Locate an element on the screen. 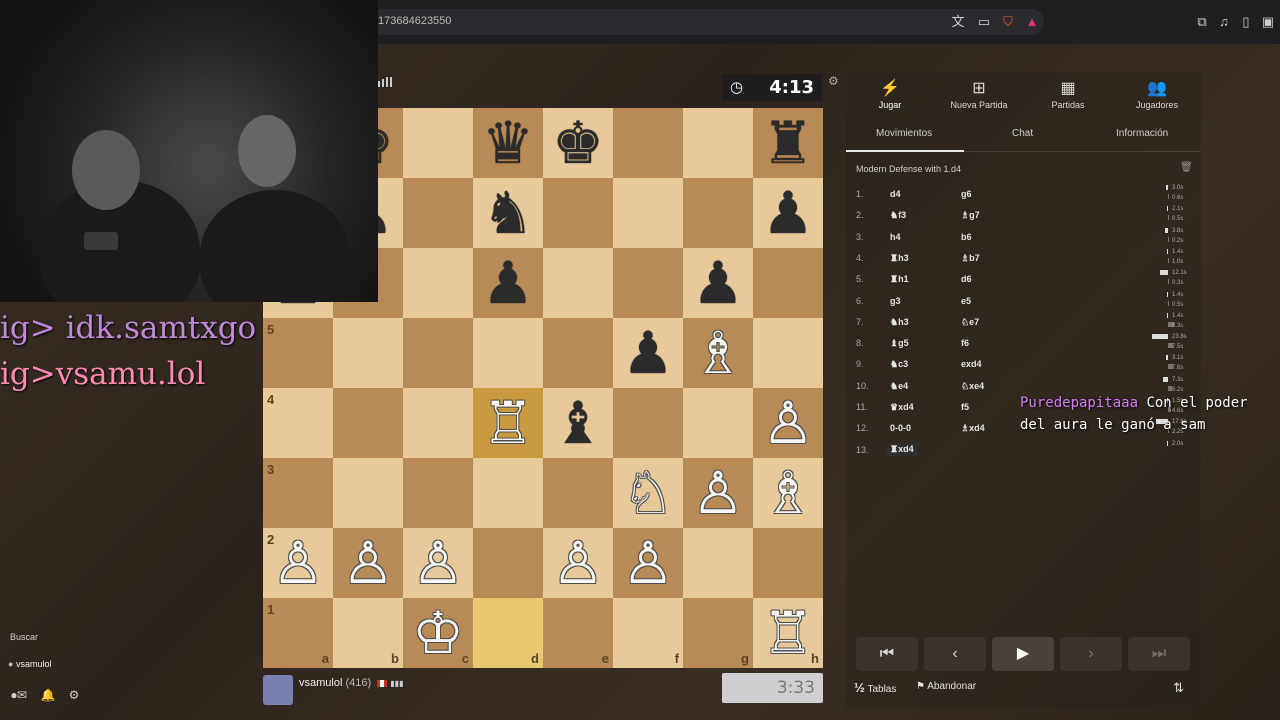 The image size is (1280, 720). white-move: ♞f3 is located at coordinates (898, 215).